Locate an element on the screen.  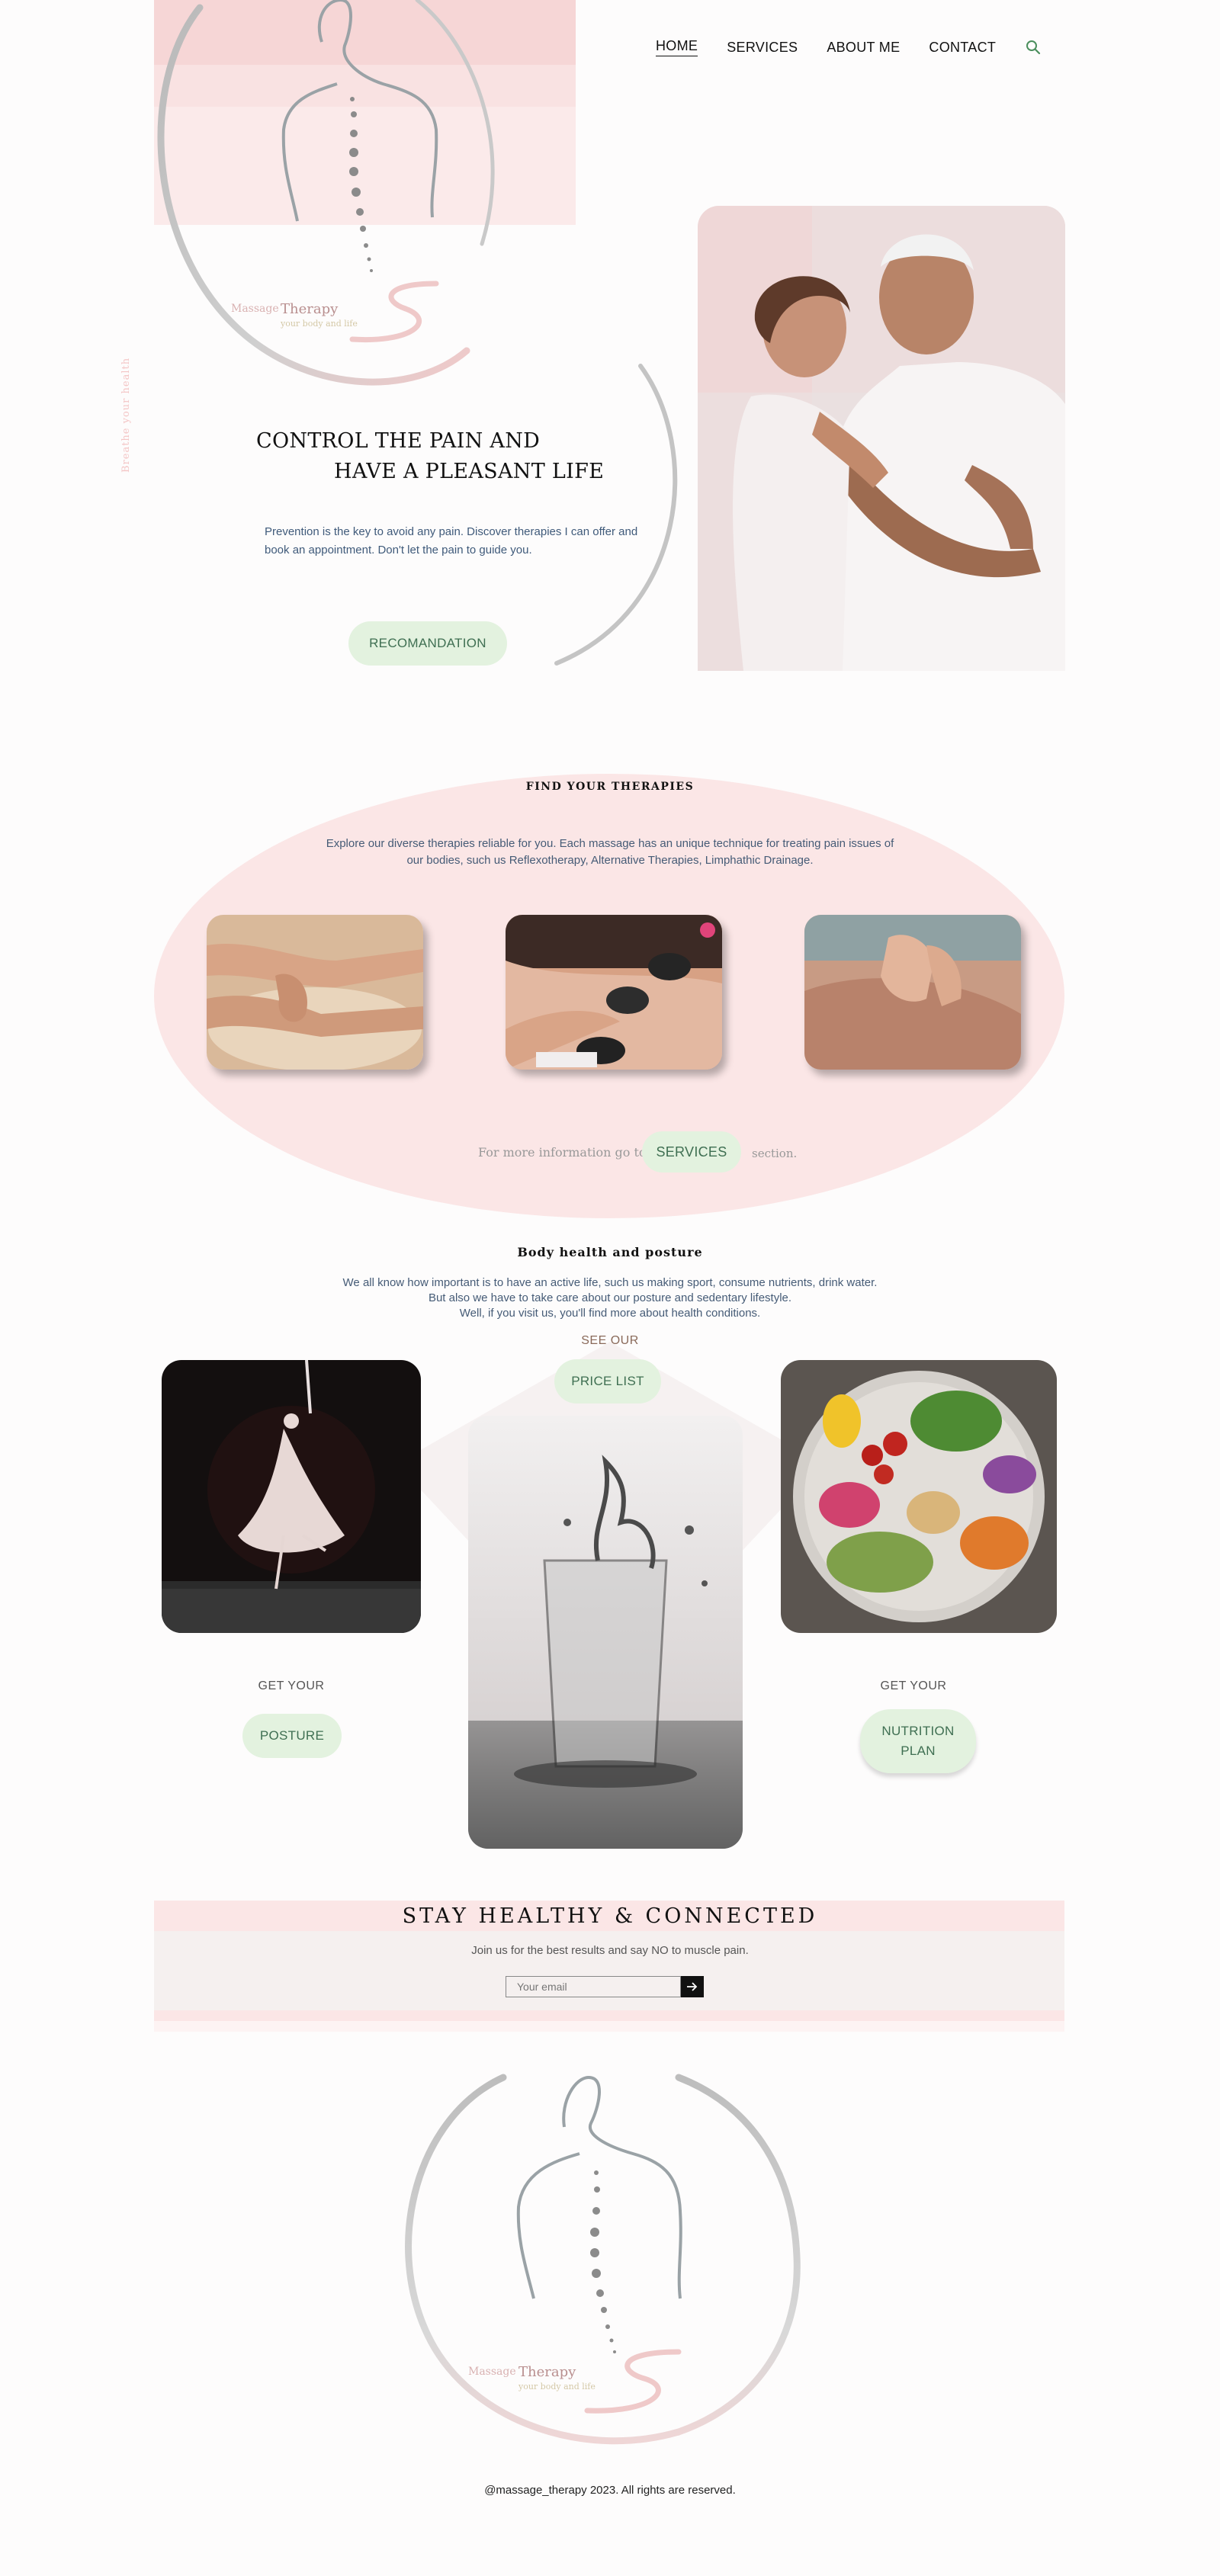
nutrition-plan-line2: PLAN is located at coordinates (918, 1751).